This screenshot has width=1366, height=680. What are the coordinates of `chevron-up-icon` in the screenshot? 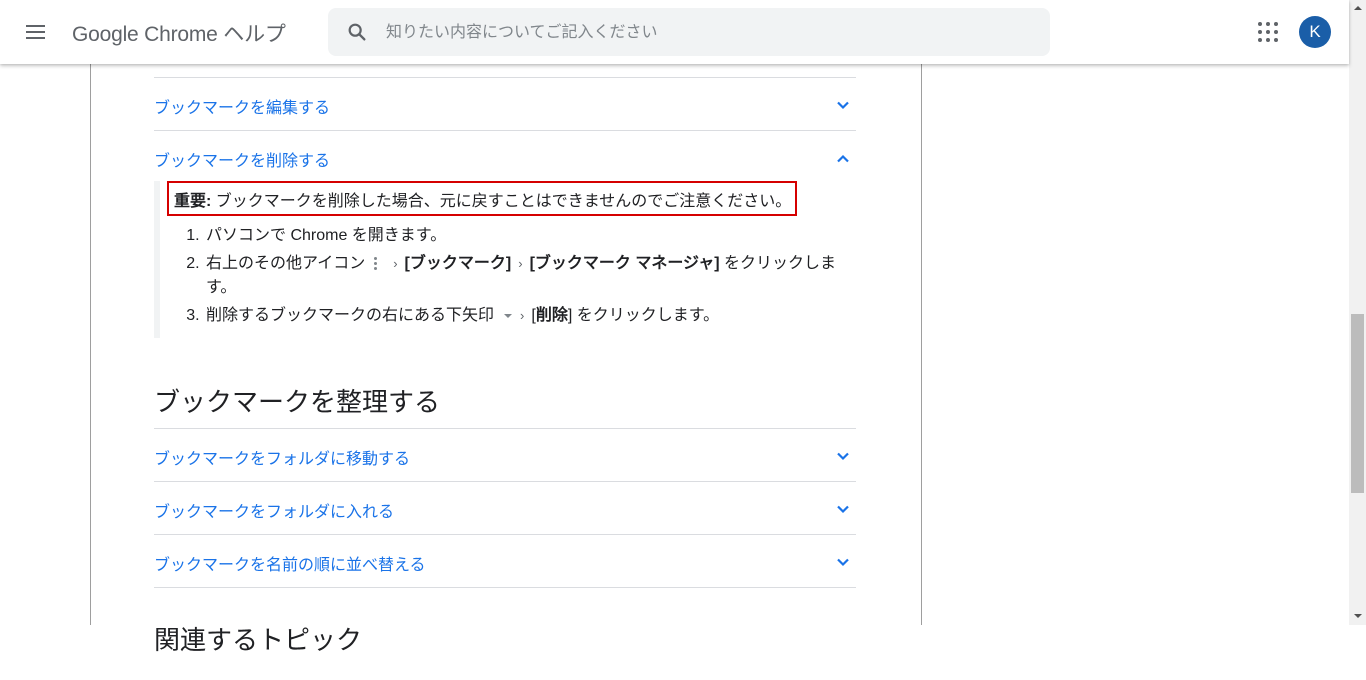 It's located at (843, 159).